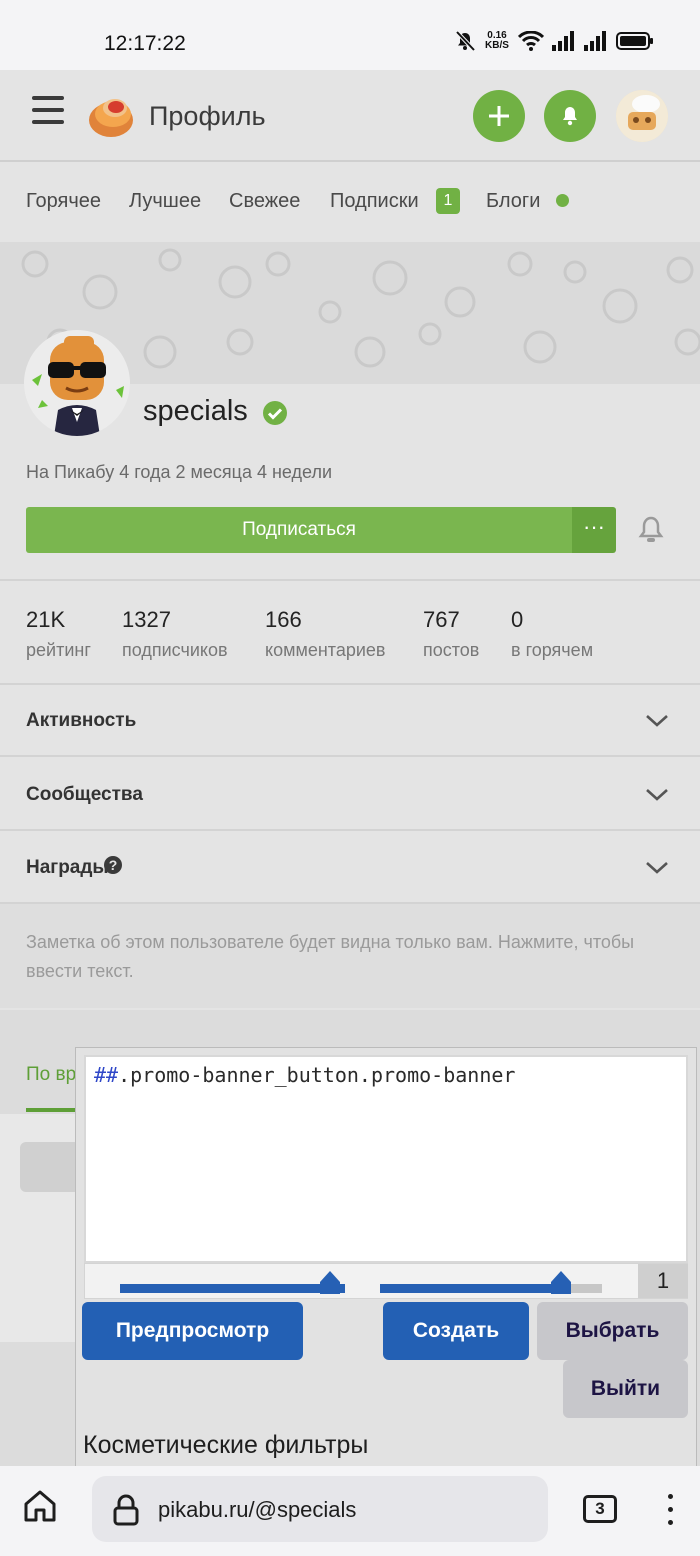 The width and height of the screenshot is (700, 1556). Describe the element at coordinates (113, 865) in the screenshot. I see `help-icon: ?` at that location.